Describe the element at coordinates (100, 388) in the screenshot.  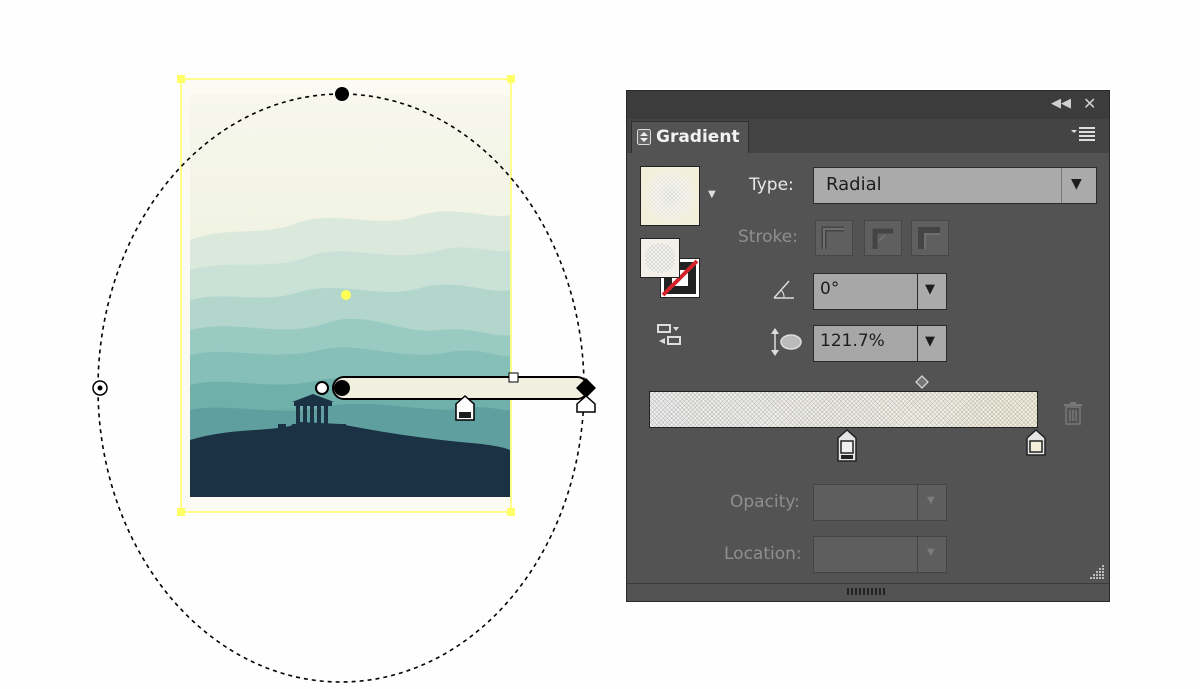
I see `ellipse-left-handle` at that location.